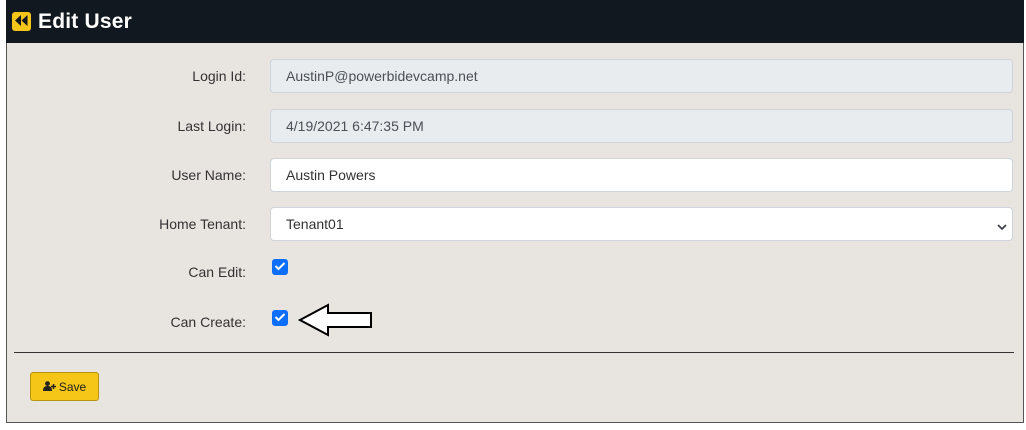  I want to click on home-tenant-selected-value: Tenant01, so click(315, 224).